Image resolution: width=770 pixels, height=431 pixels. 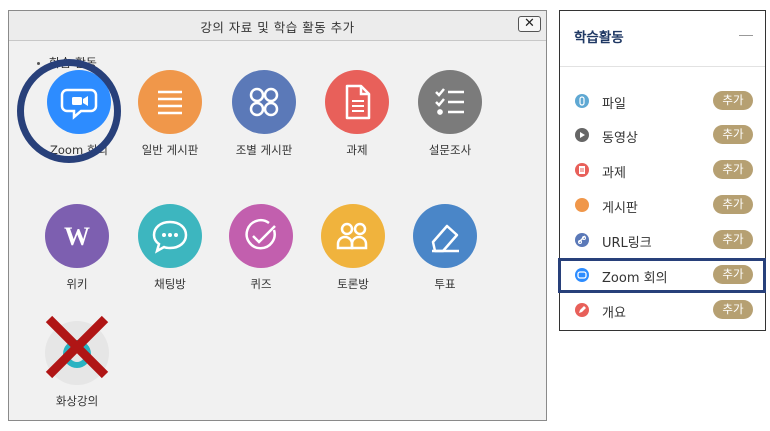 What do you see at coordinates (261, 284) in the screenshot?
I see `tile-label: 퀴즈` at bounding box center [261, 284].